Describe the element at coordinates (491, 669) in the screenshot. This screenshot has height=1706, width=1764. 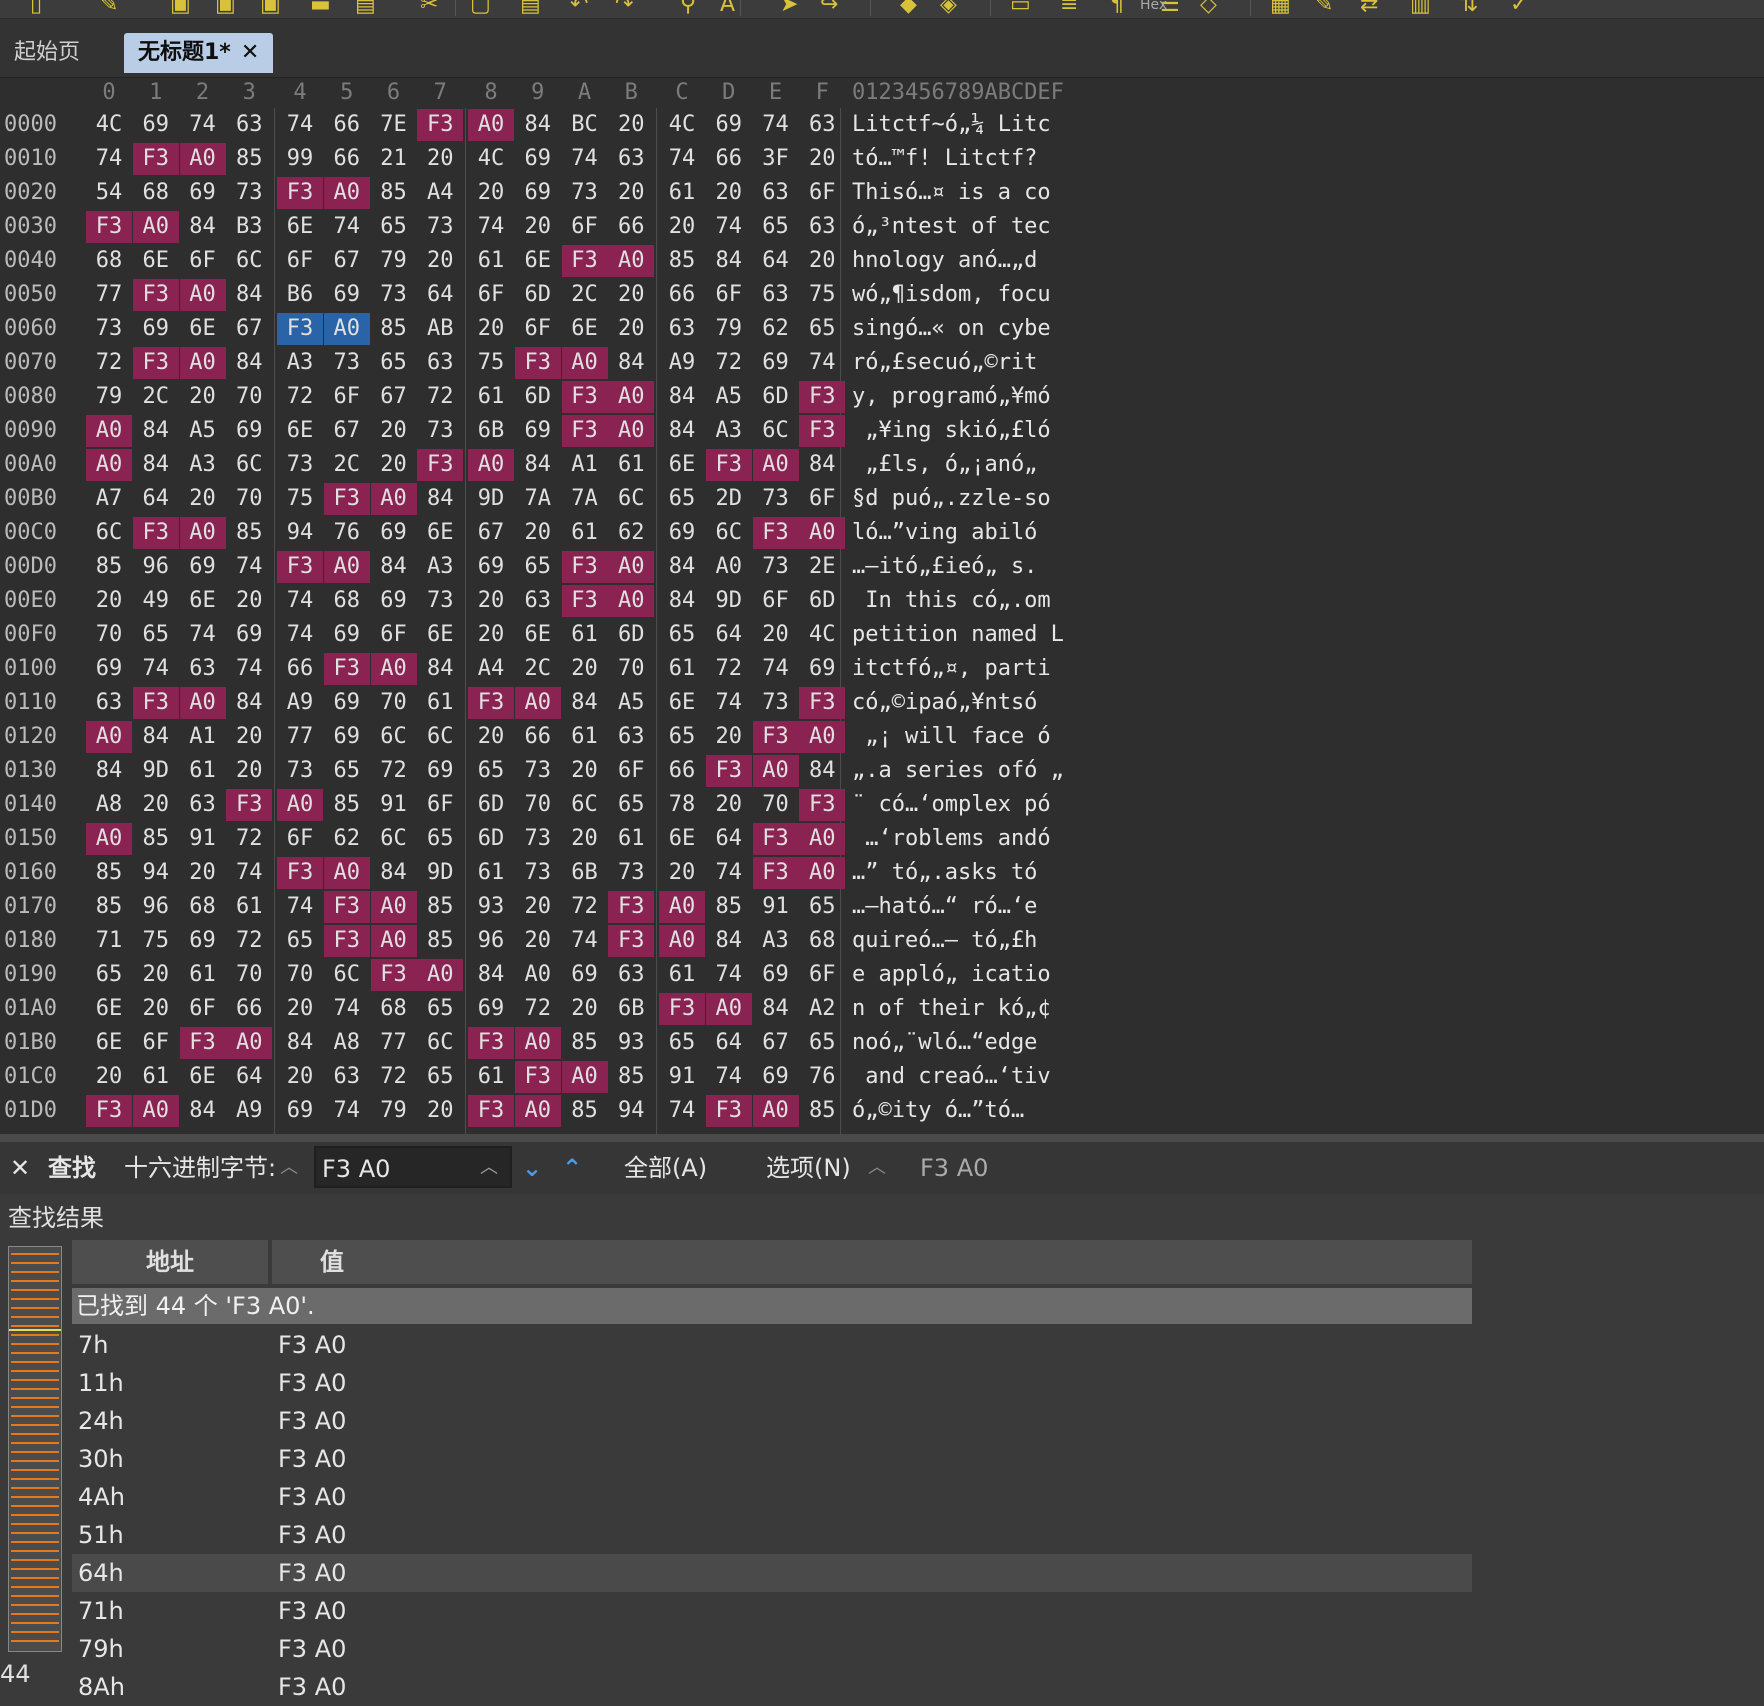
I see `hex-byte: A4` at that location.